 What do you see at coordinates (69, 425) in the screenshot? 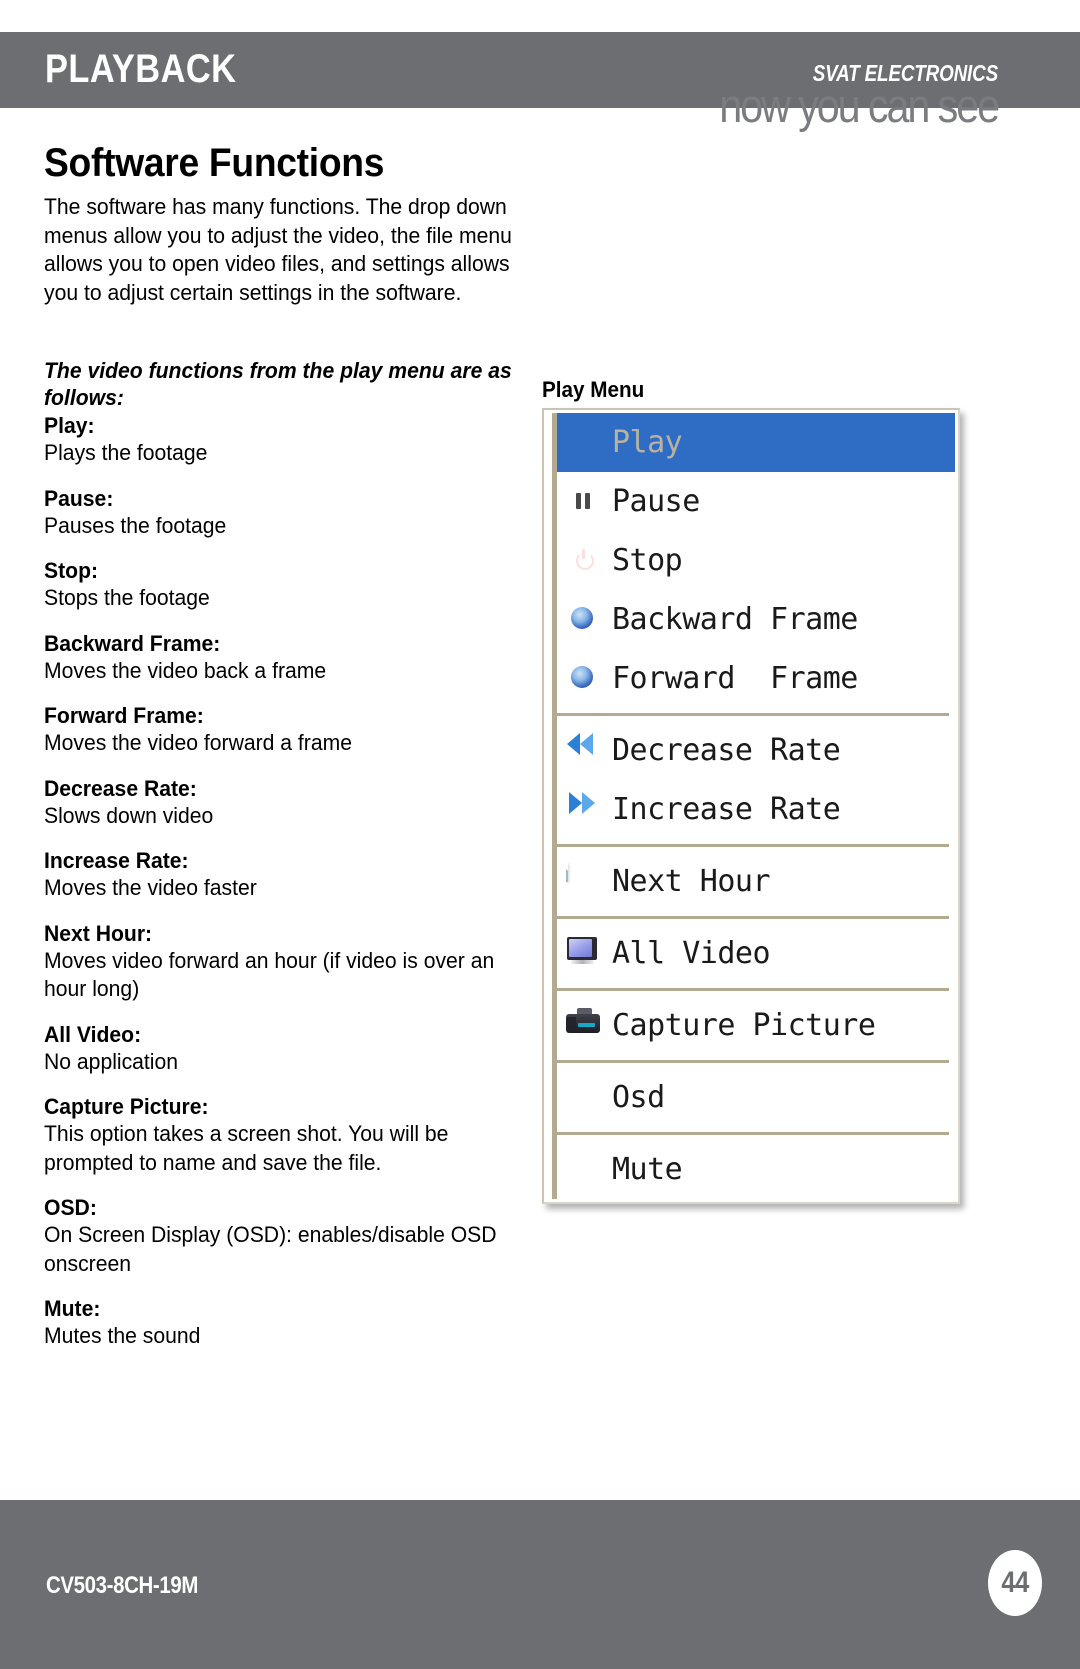
I see `term-name: Play:` at bounding box center [69, 425].